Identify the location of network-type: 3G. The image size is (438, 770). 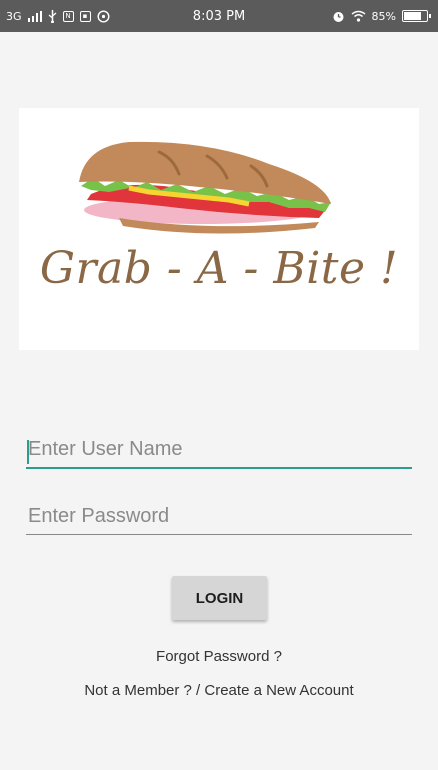
(14, 16).